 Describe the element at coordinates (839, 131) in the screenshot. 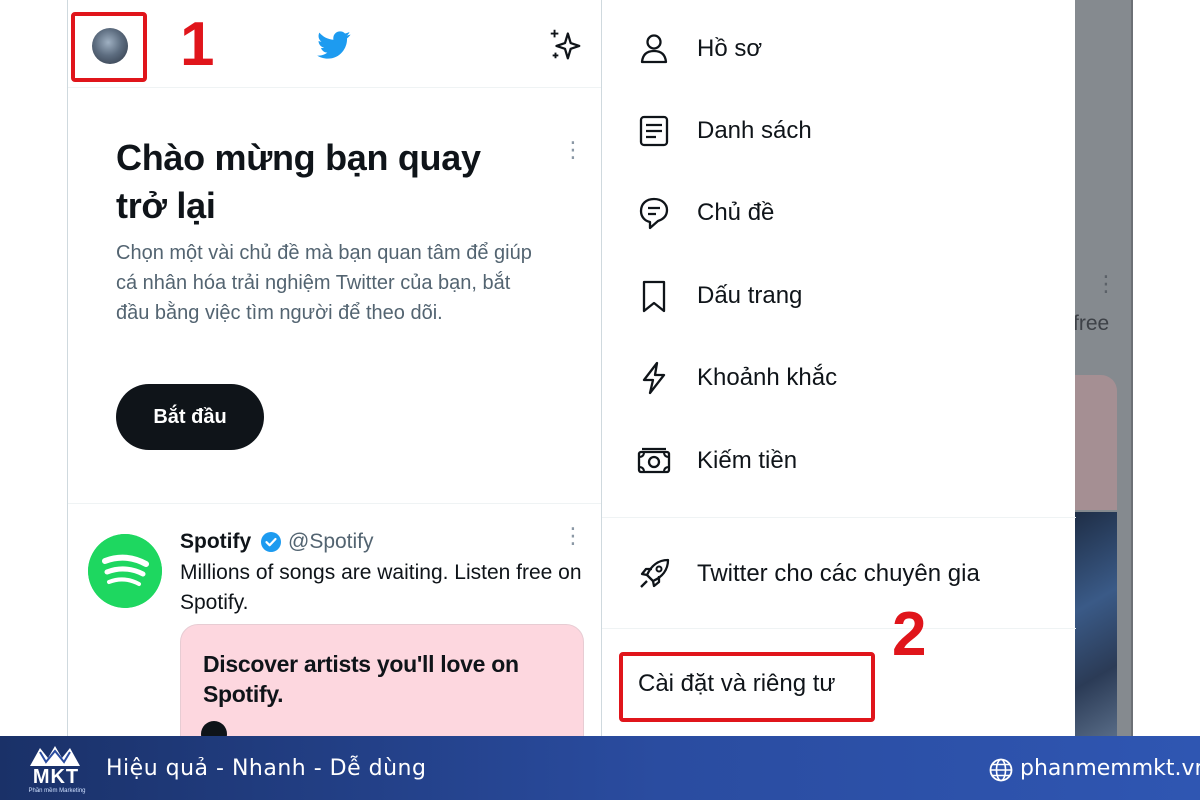

I see `menu-item-lists: Danh sách` at that location.